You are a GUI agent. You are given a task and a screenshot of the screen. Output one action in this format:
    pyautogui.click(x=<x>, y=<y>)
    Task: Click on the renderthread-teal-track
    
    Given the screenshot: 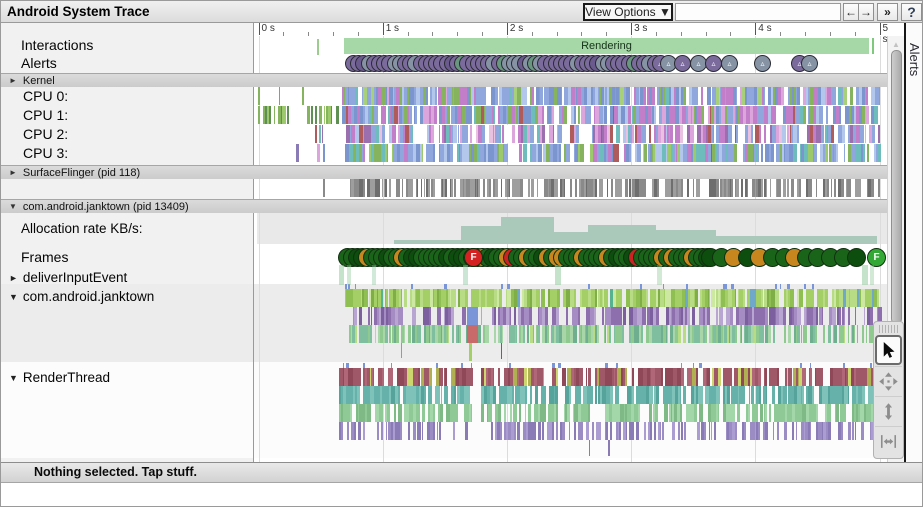 What is the action you would take?
    pyautogui.click(x=461, y=395)
    